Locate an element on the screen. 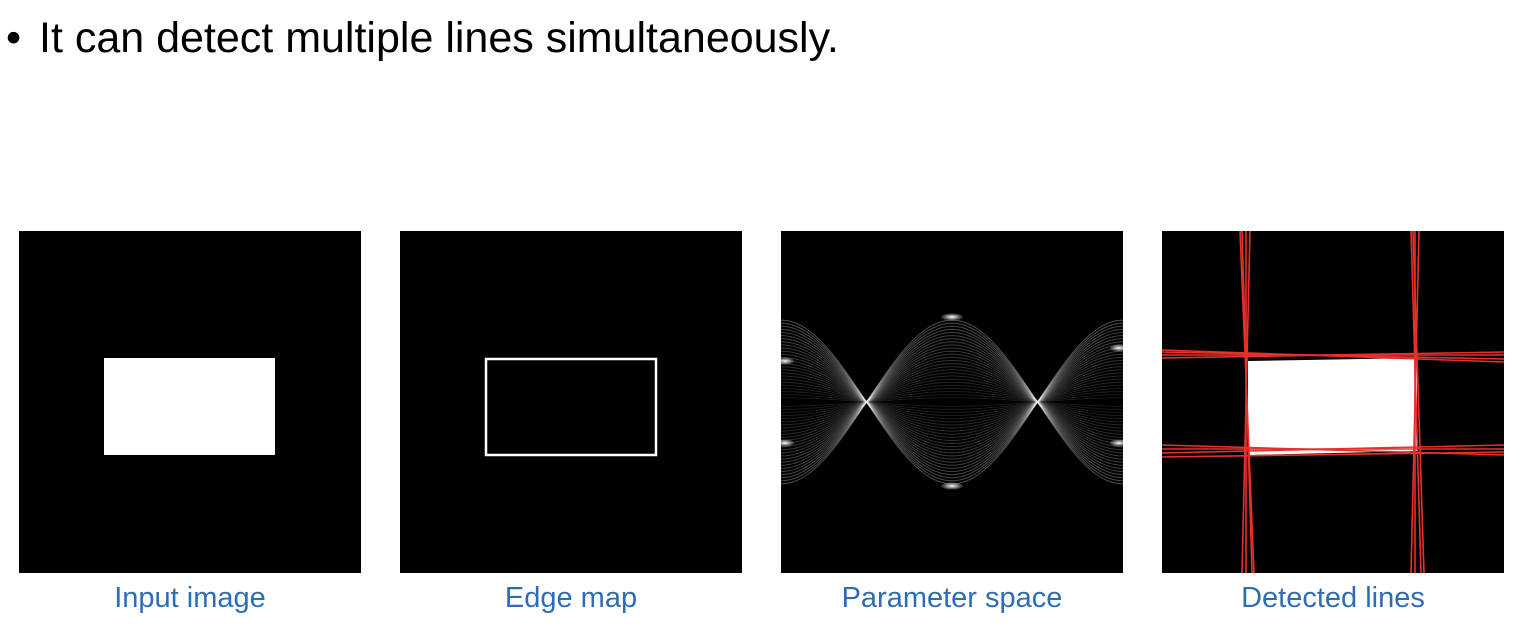  edge-map-panel is located at coordinates (571, 402).